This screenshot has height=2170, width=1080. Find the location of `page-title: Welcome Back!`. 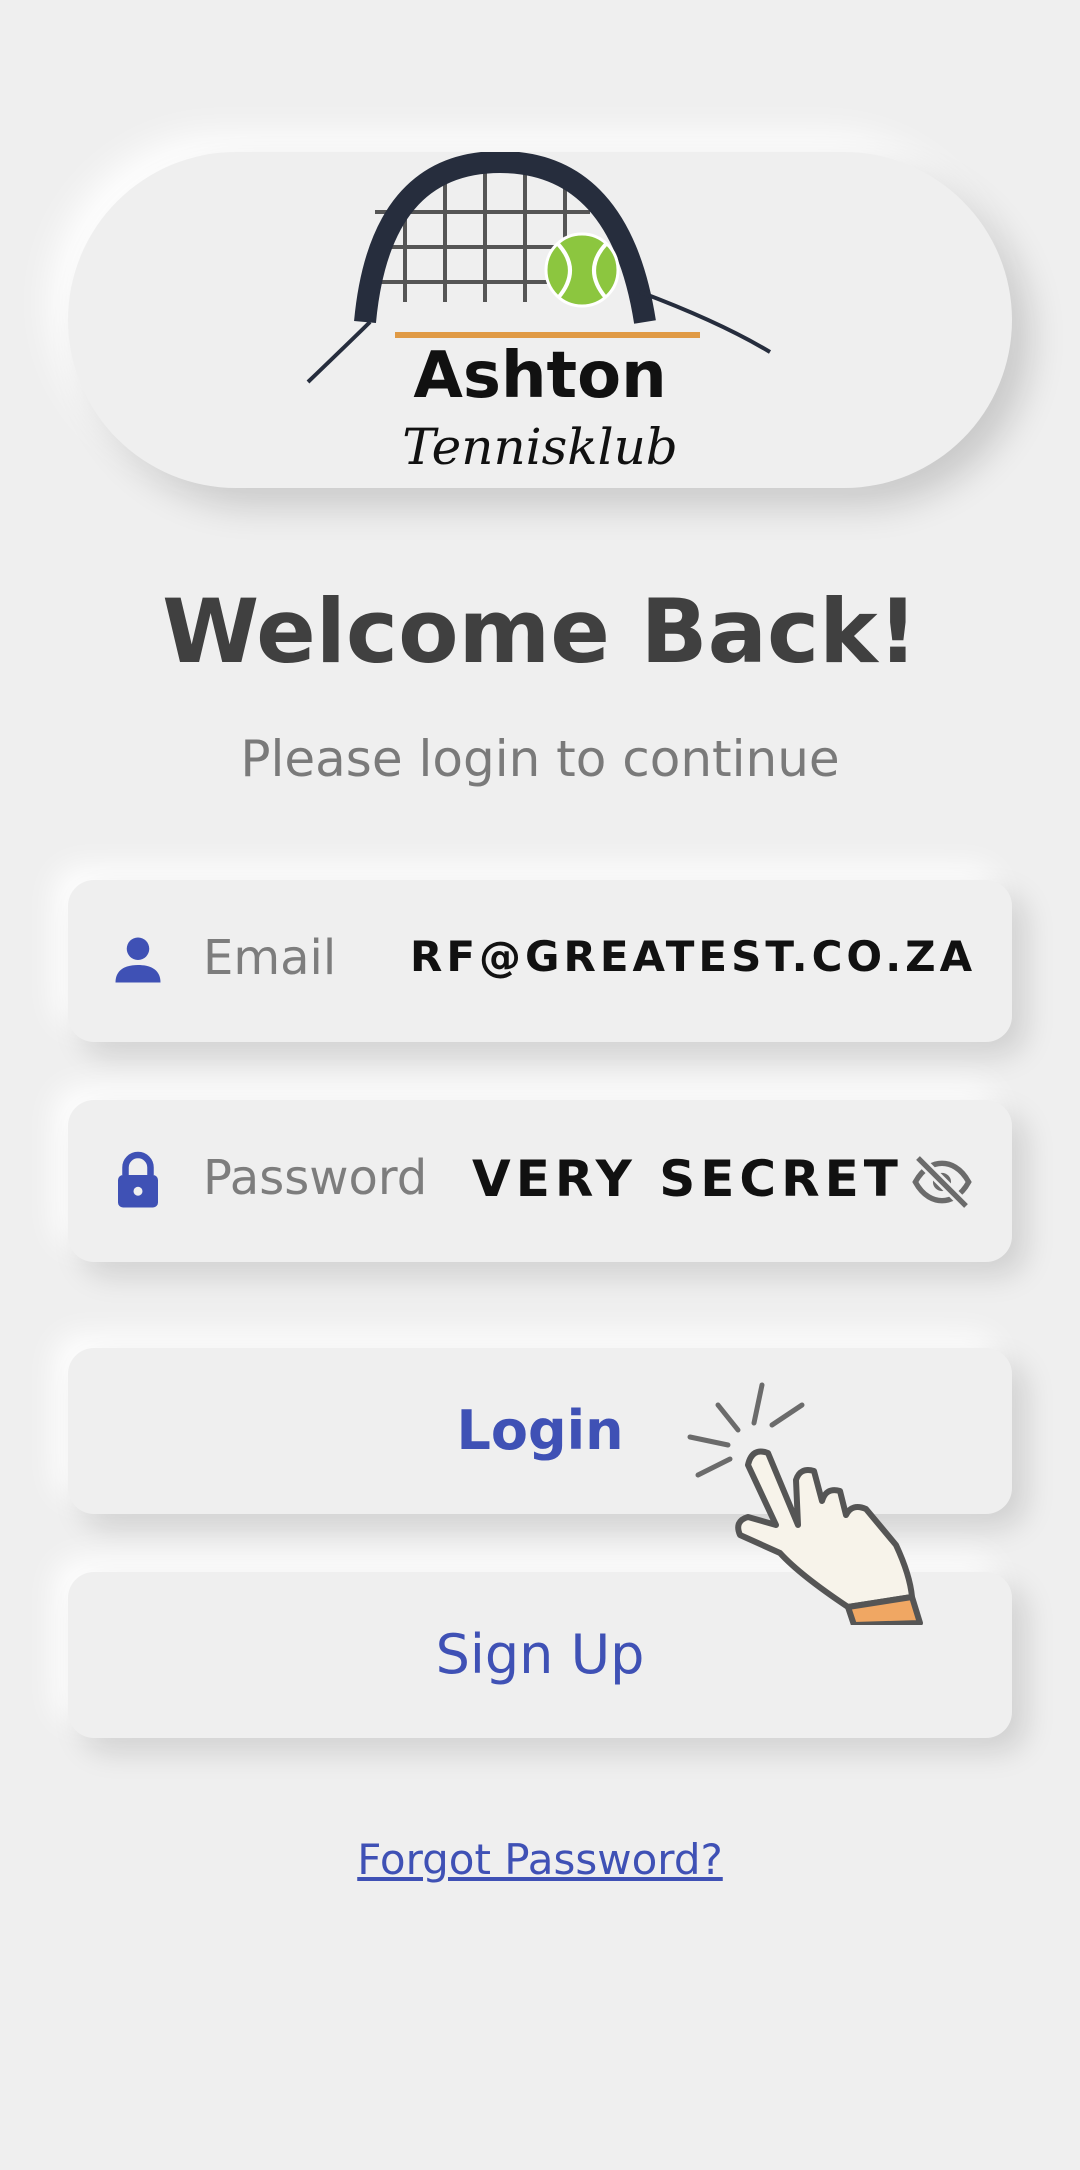

page-title: Welcome Back! is located at coordinates (540, 631).